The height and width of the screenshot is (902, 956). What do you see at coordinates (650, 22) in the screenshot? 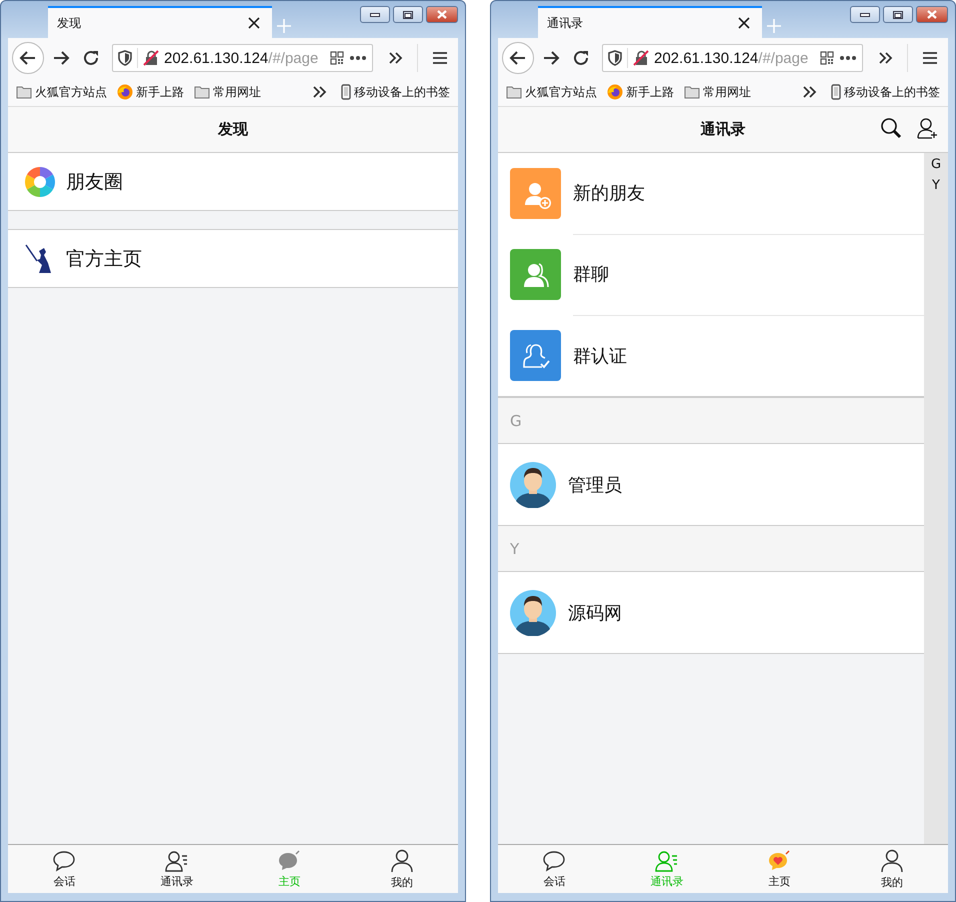
I see `browser-tab: 通讯录` at bounding box center [650, 22].